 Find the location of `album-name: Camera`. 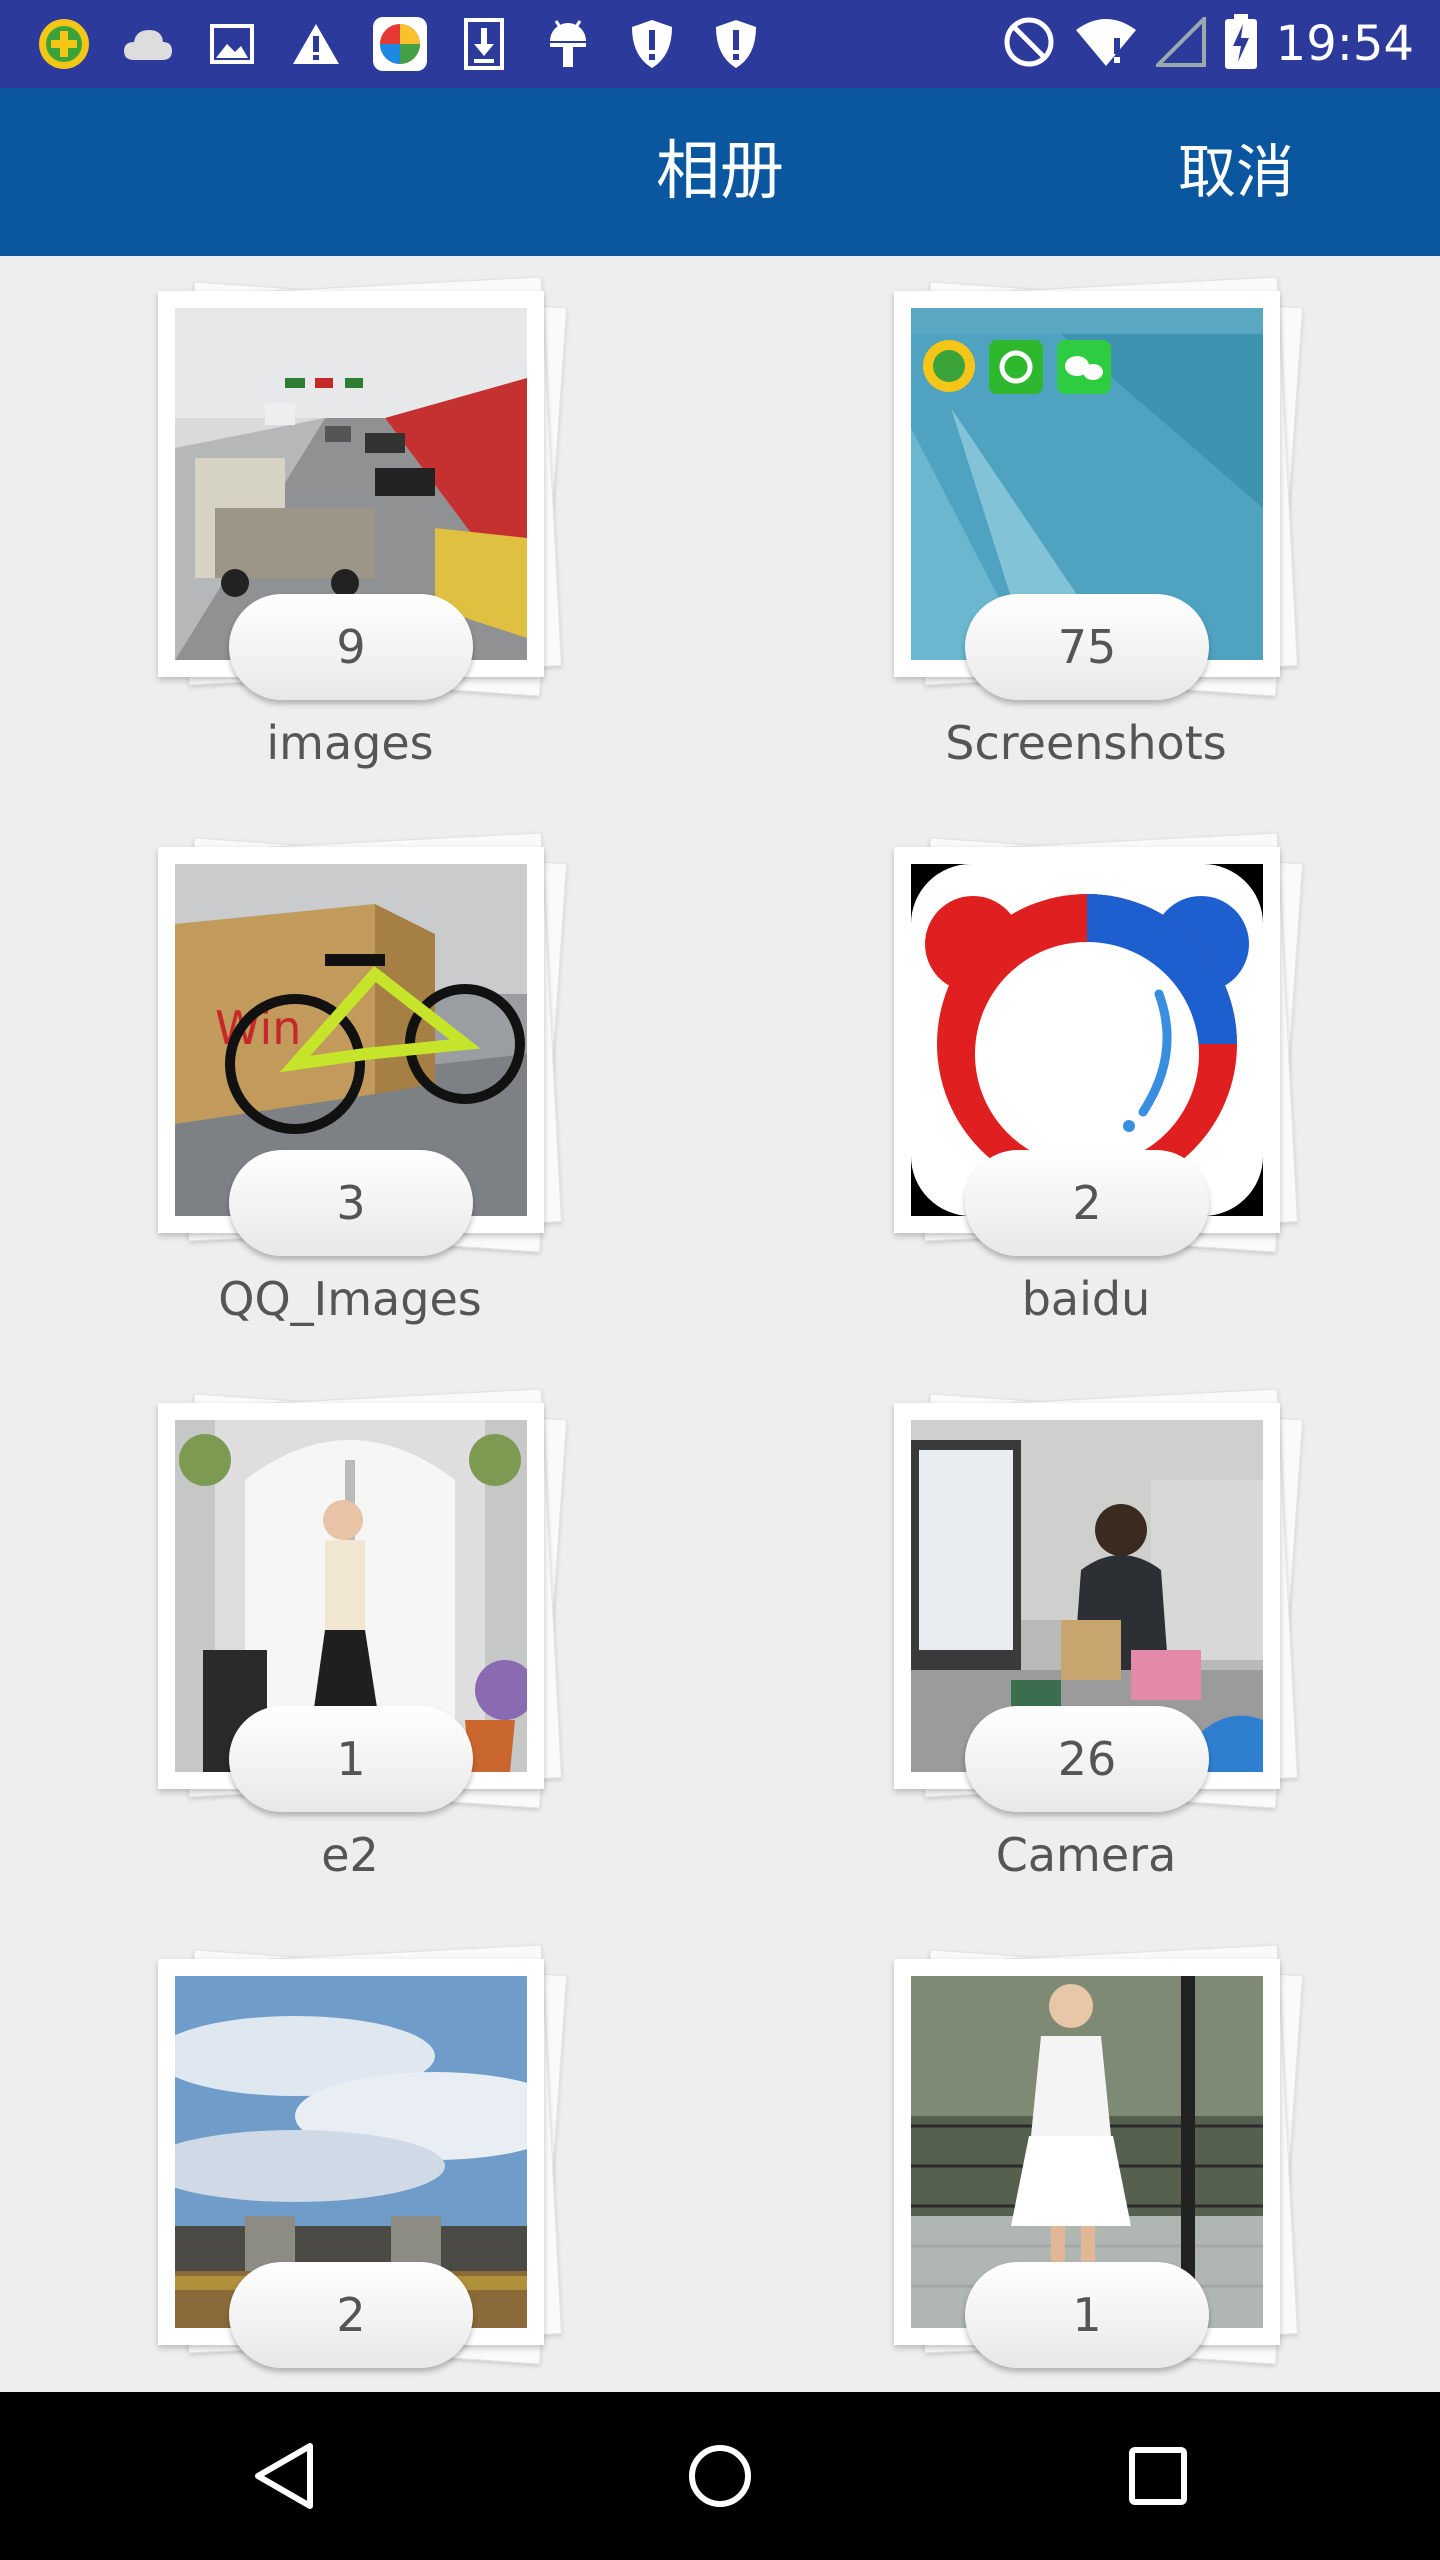

album-name: Camera is located at coordinates (1086, 1855).